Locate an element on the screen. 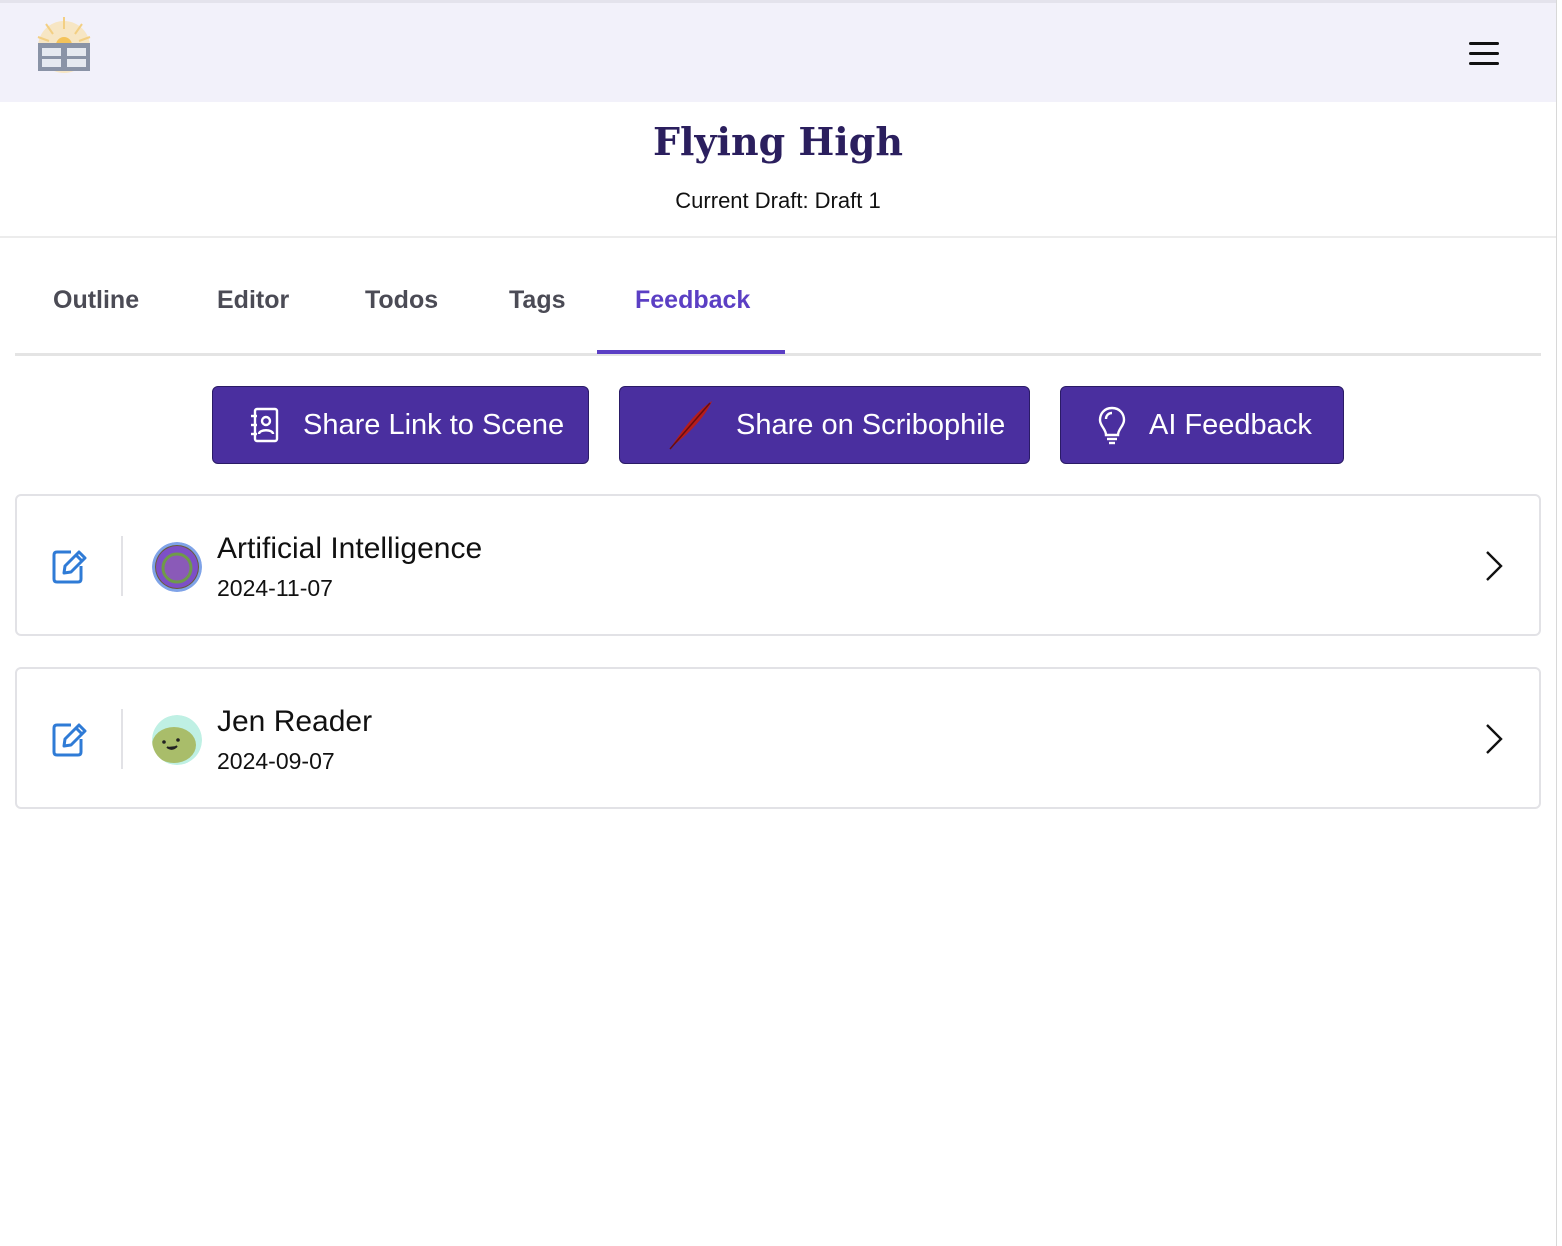  scene-title: Flying High is located at coordinates (778, 141).